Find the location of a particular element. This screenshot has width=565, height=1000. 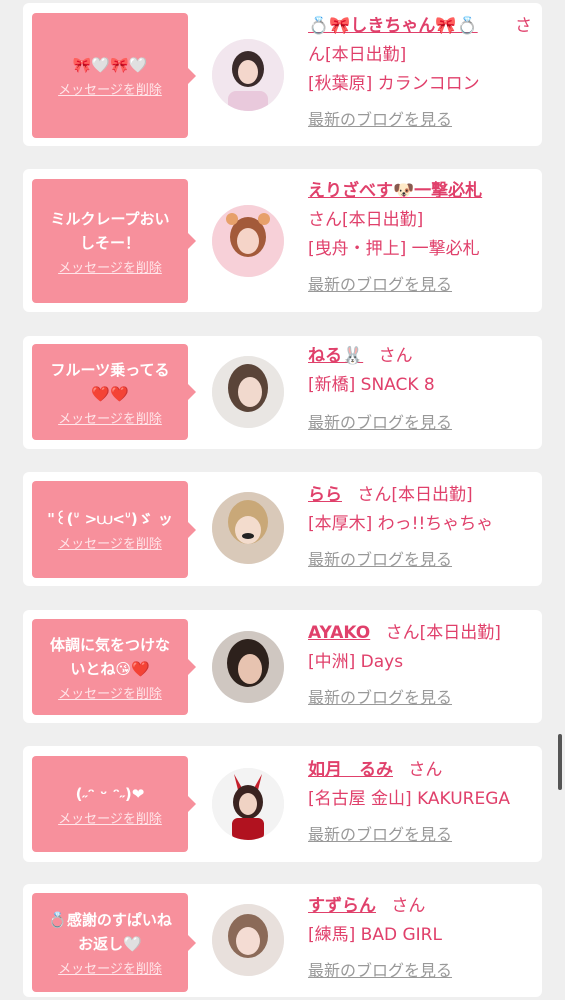

shop-label: [新橋] SNACK 8 is located at coordinates (371, 385).